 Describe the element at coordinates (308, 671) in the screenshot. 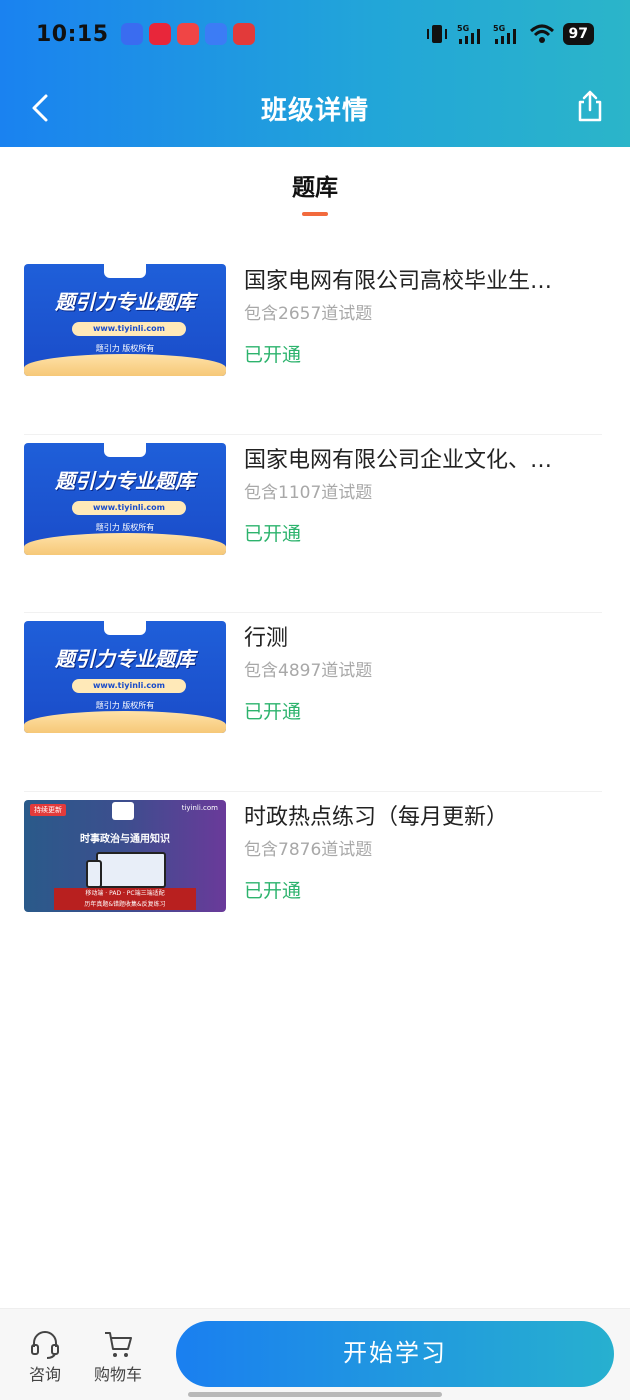

I see `item-count: 包含4897道试题` at that location.